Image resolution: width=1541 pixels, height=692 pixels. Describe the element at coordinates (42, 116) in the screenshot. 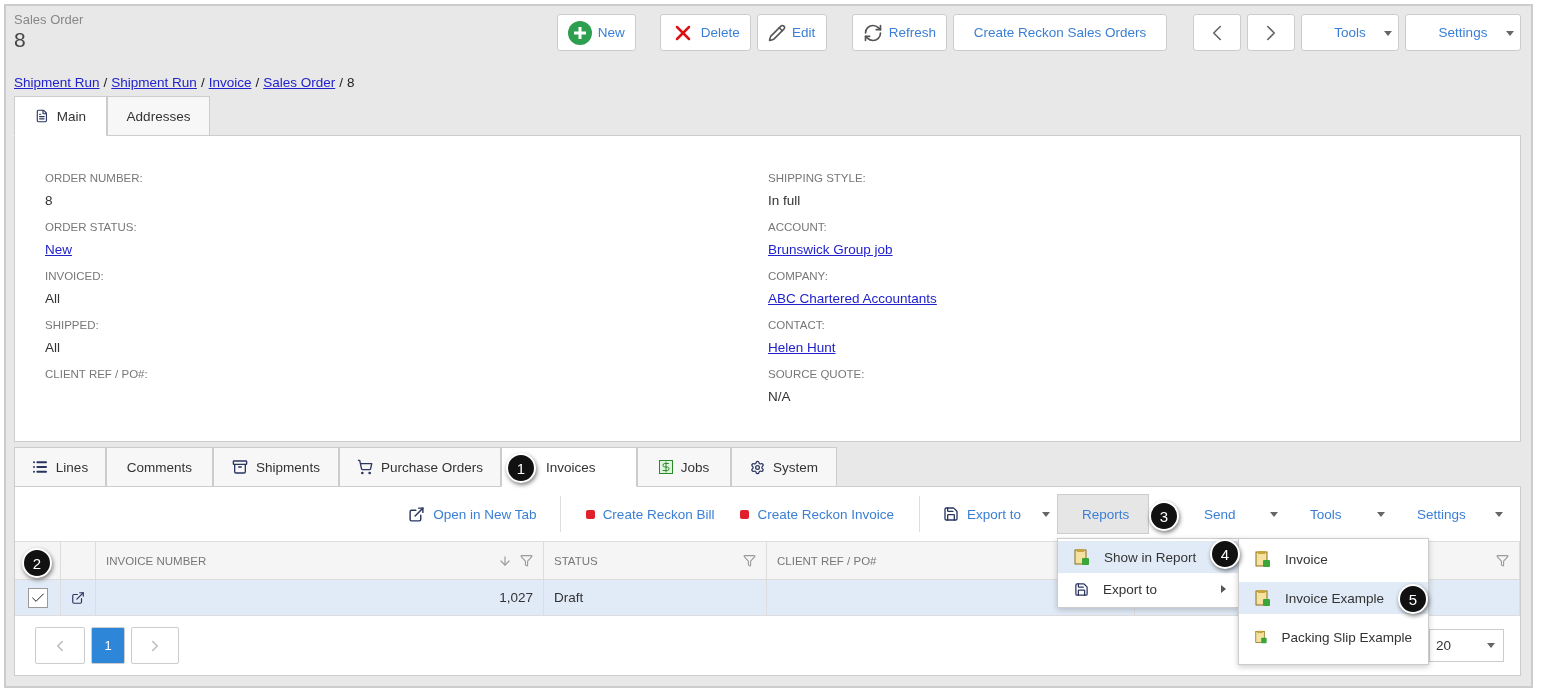

I see `document-icon` at that location.